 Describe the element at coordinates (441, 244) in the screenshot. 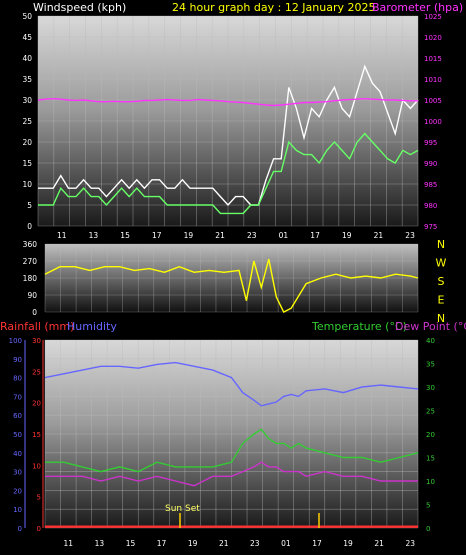

I see `direction-letter: N` at that location.